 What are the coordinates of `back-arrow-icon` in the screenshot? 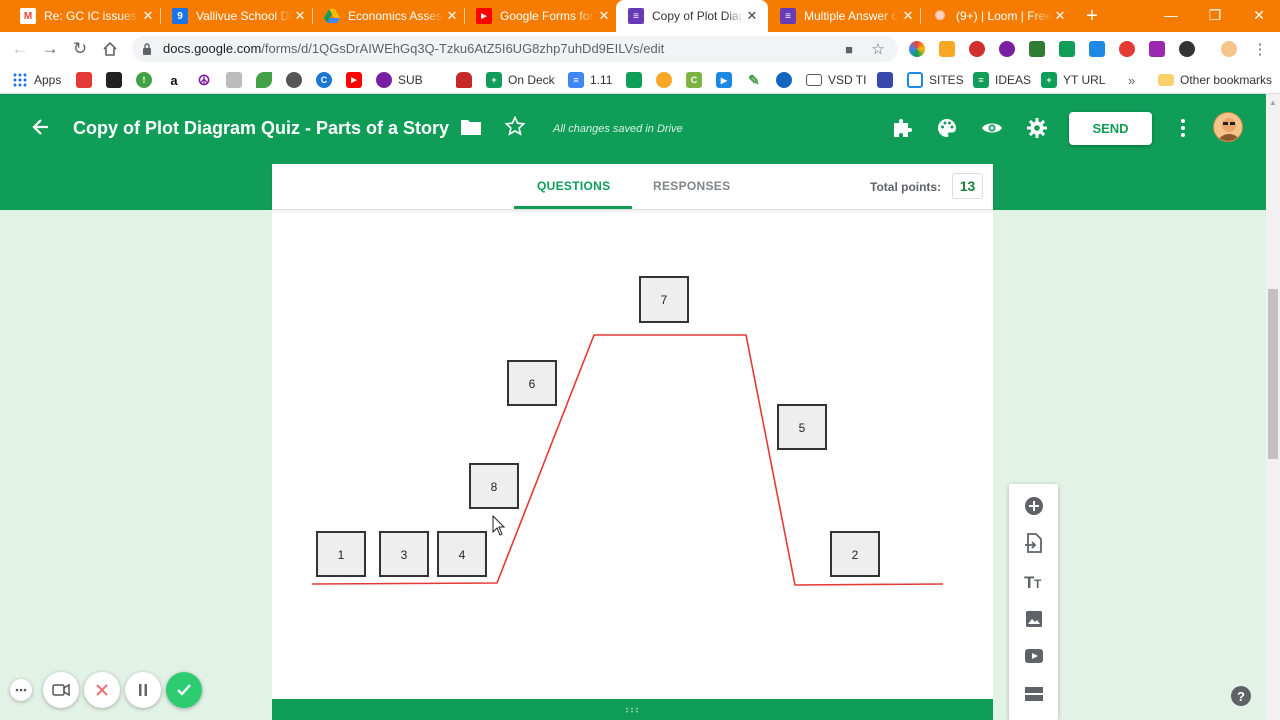 It's located at (41, 127).